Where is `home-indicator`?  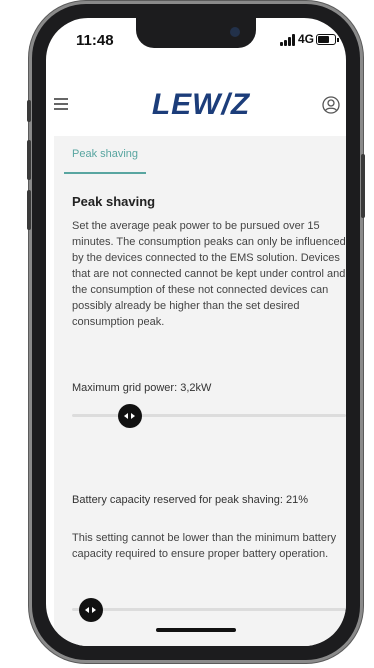 home-indicator is located at coordinates (196, 630).